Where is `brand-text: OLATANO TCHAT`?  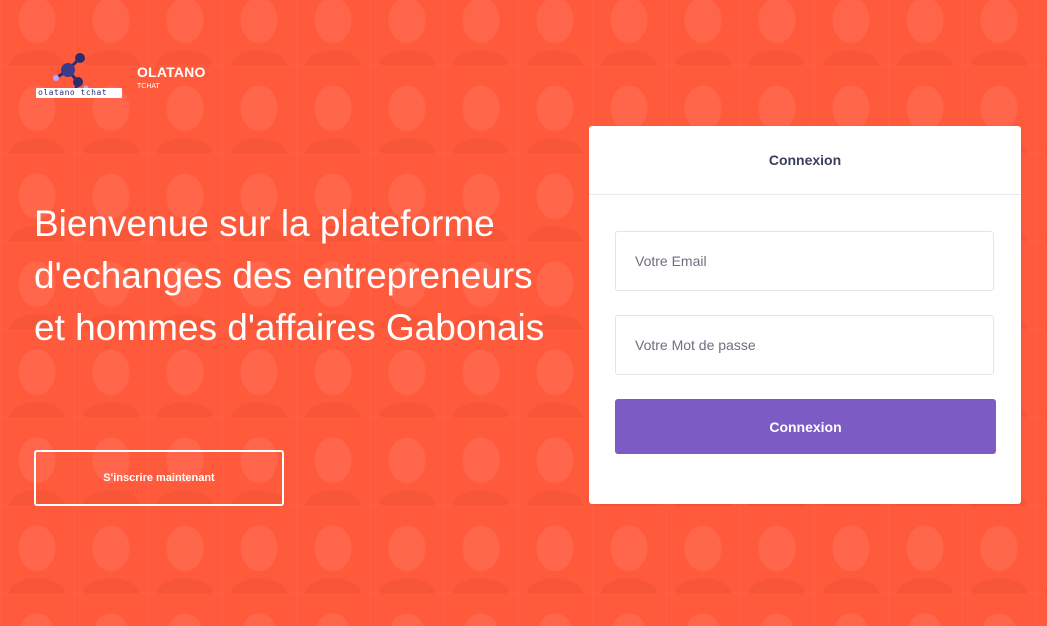
brand-text: OLATANO TCHAT is located at coordinates (171, 78).